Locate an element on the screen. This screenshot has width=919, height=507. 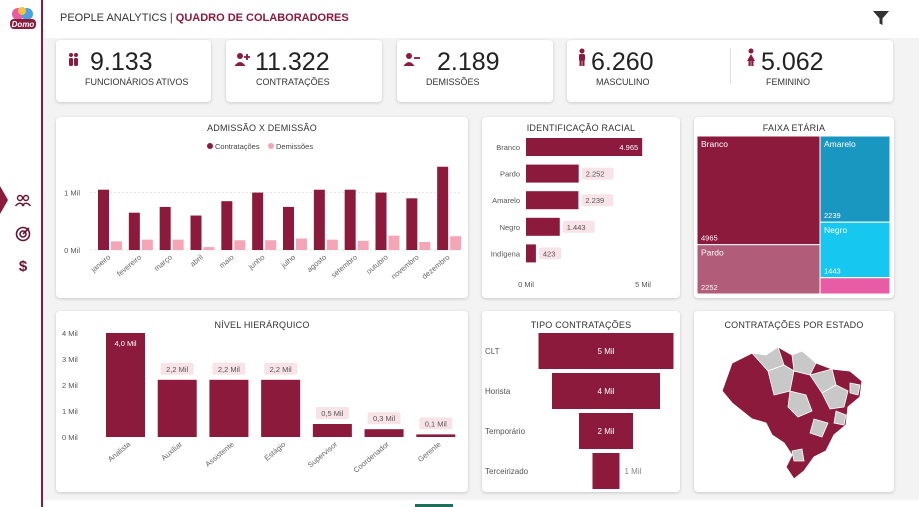
category-label: Negro is located at coordinates (510, 227).